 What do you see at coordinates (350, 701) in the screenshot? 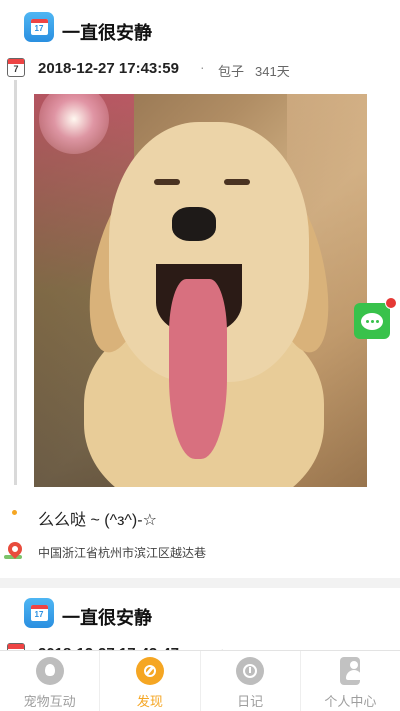
I see `tab-label: 个人中心` at bounding box center [350, 701].